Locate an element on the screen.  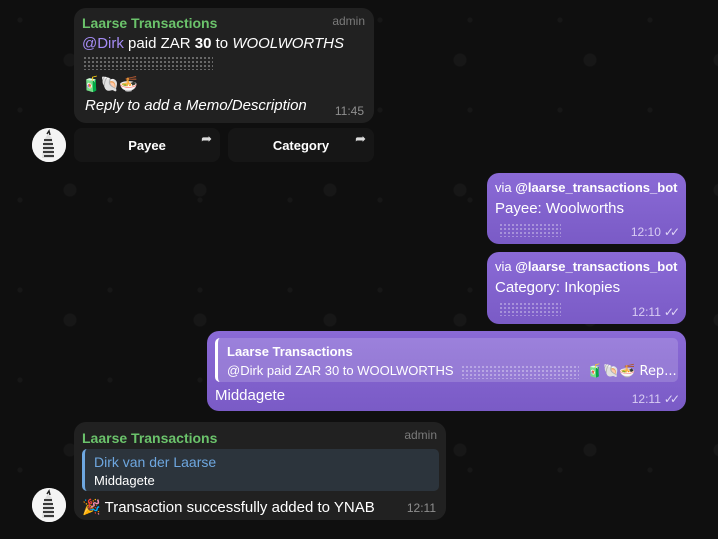
amount: 30 is located at coordinates (203, 43).